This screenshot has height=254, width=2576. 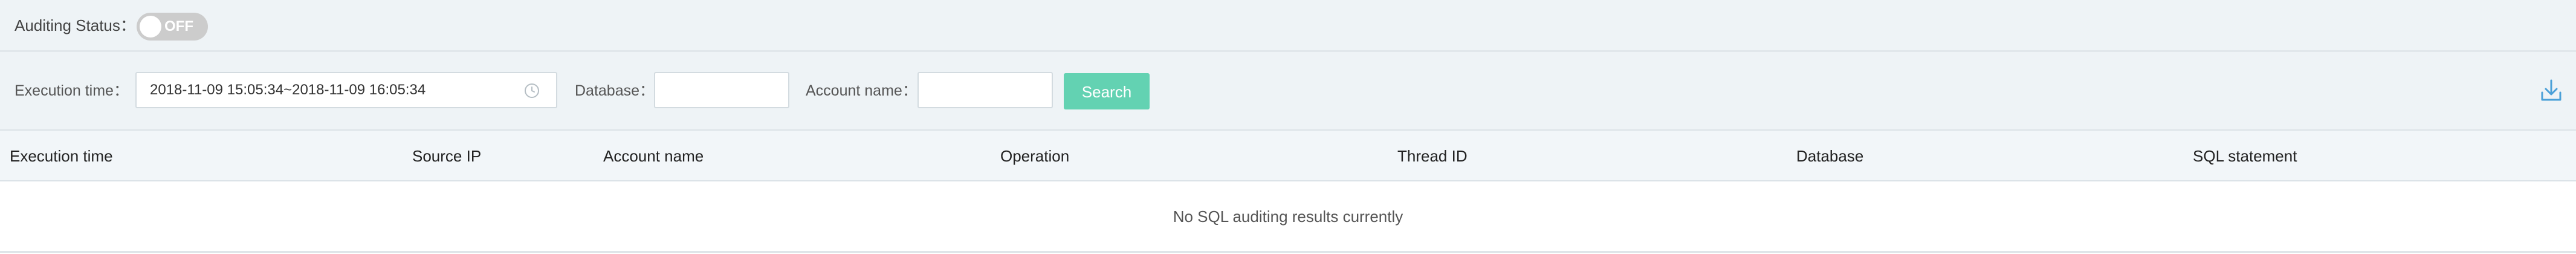 I want to click on column-header-thread-id: Thread ID, so click(x=1432, y=156).